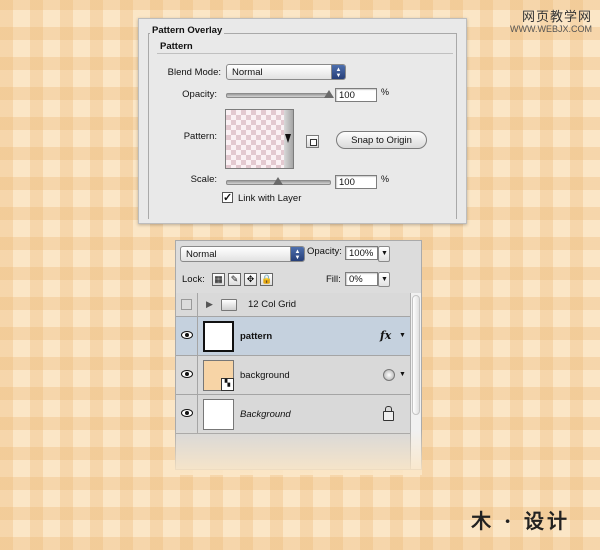 This screenshot has height=550, width=600. What do you see at coordinates (305, 53) in the screenshot?
I see `section-divider` at bounding box center [305, 53].